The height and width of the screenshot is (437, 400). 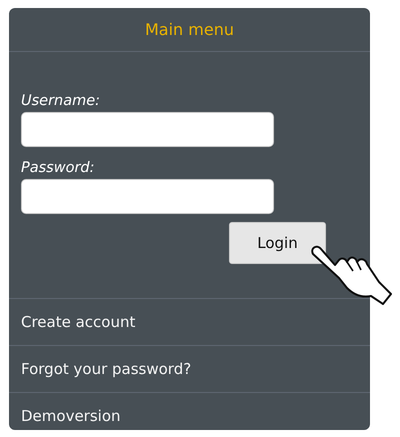 What do you see at coordinates (60, 101) in the screenshot?
I see `field-label: Username:` at bounding box center [60, 101].